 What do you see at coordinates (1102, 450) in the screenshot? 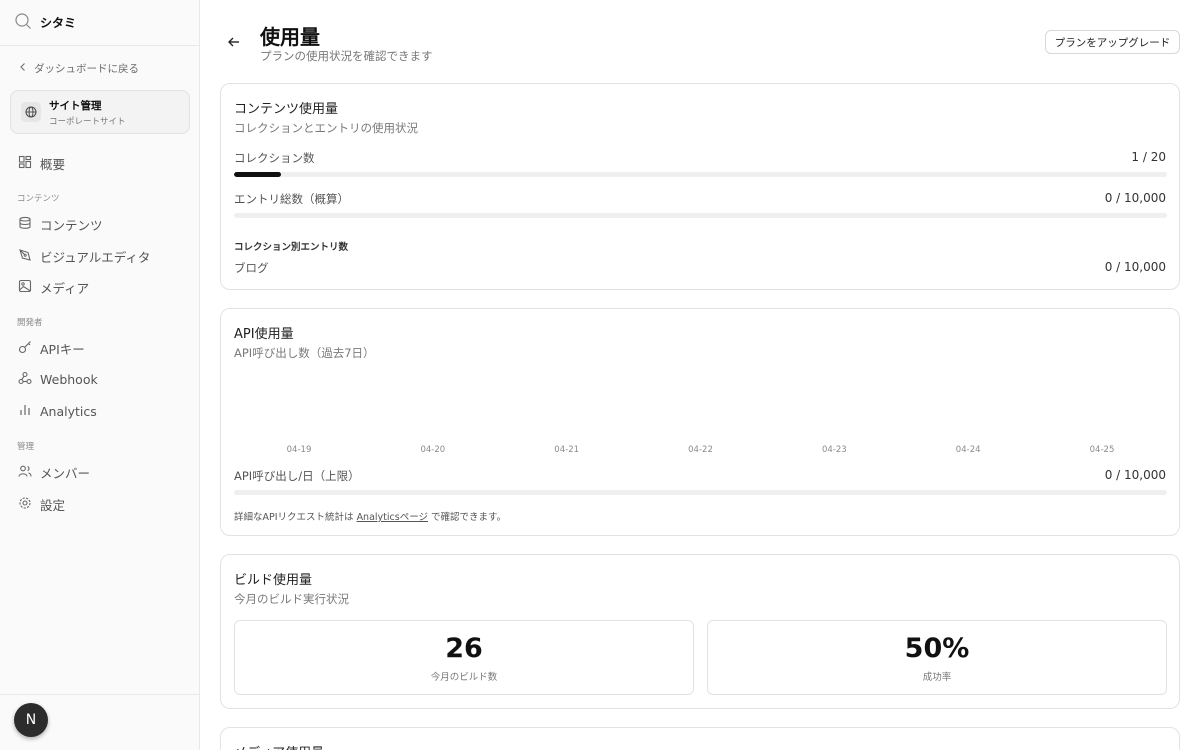
I see `x-tick-label: 04-25` at bounding box center [1102, 450].